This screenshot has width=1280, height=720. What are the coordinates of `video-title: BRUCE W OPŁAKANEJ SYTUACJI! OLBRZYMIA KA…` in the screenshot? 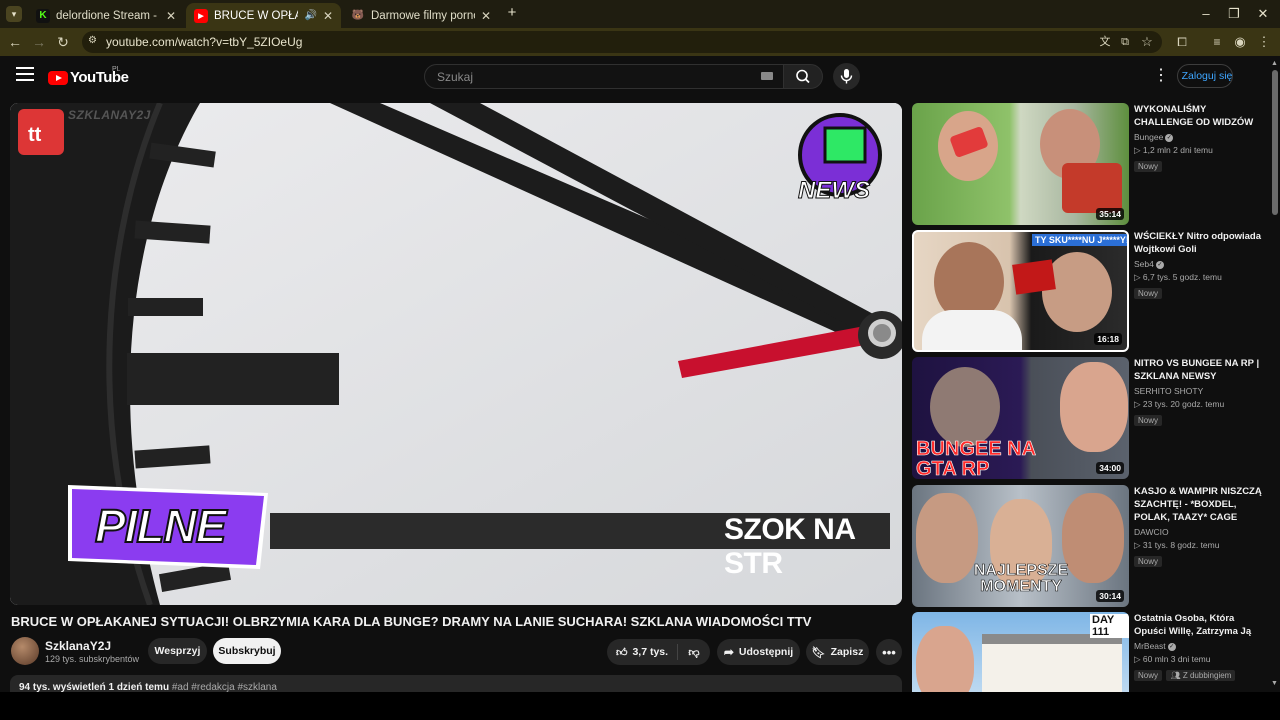 It's located at (411, 621).